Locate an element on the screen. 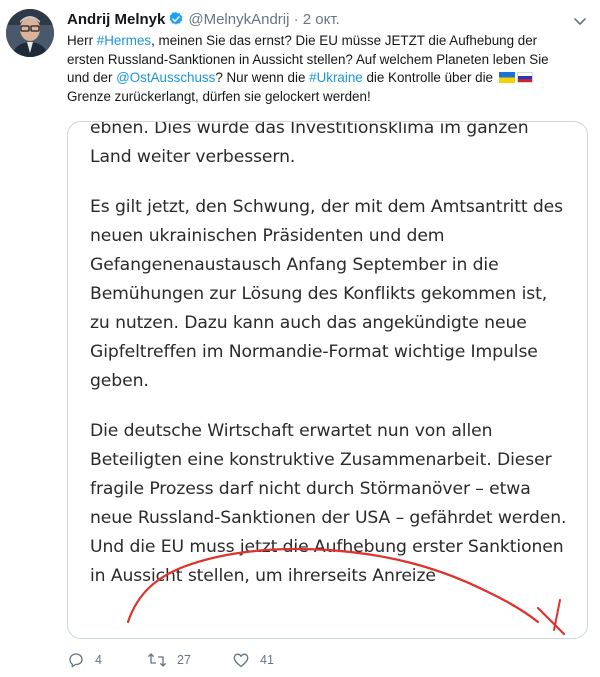  avatar-image is located at coordinates (30, 33).